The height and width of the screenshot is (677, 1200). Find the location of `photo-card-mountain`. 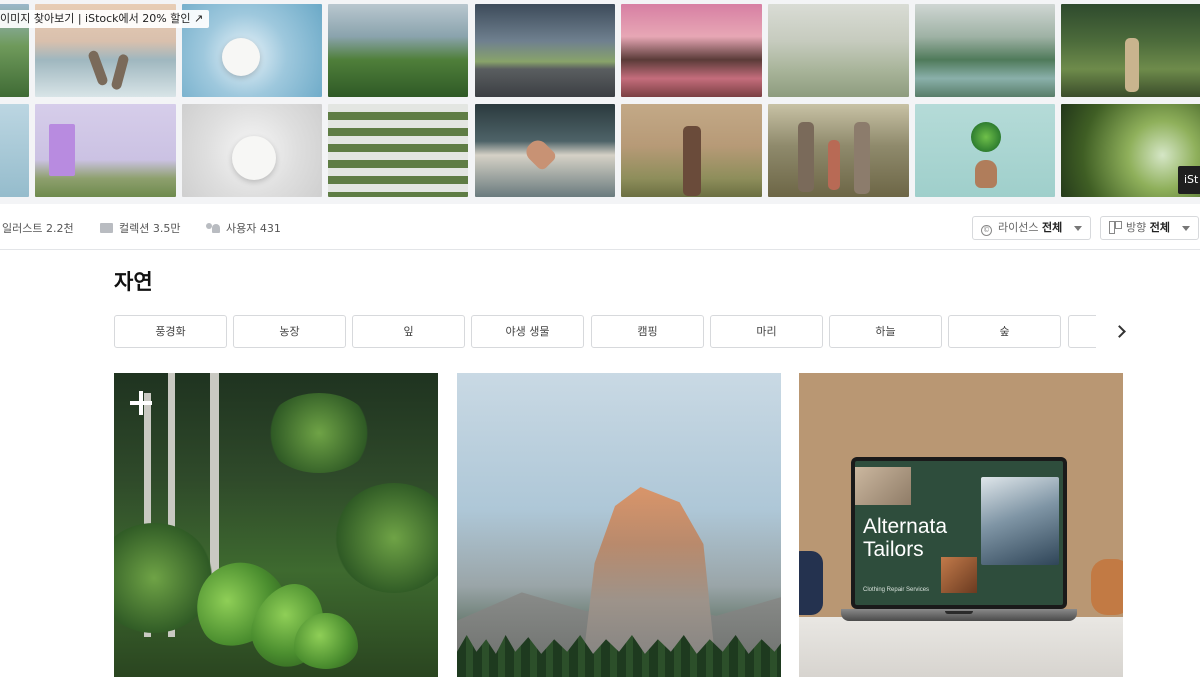

photo-card-mountain is located at coordinates (619, 525).